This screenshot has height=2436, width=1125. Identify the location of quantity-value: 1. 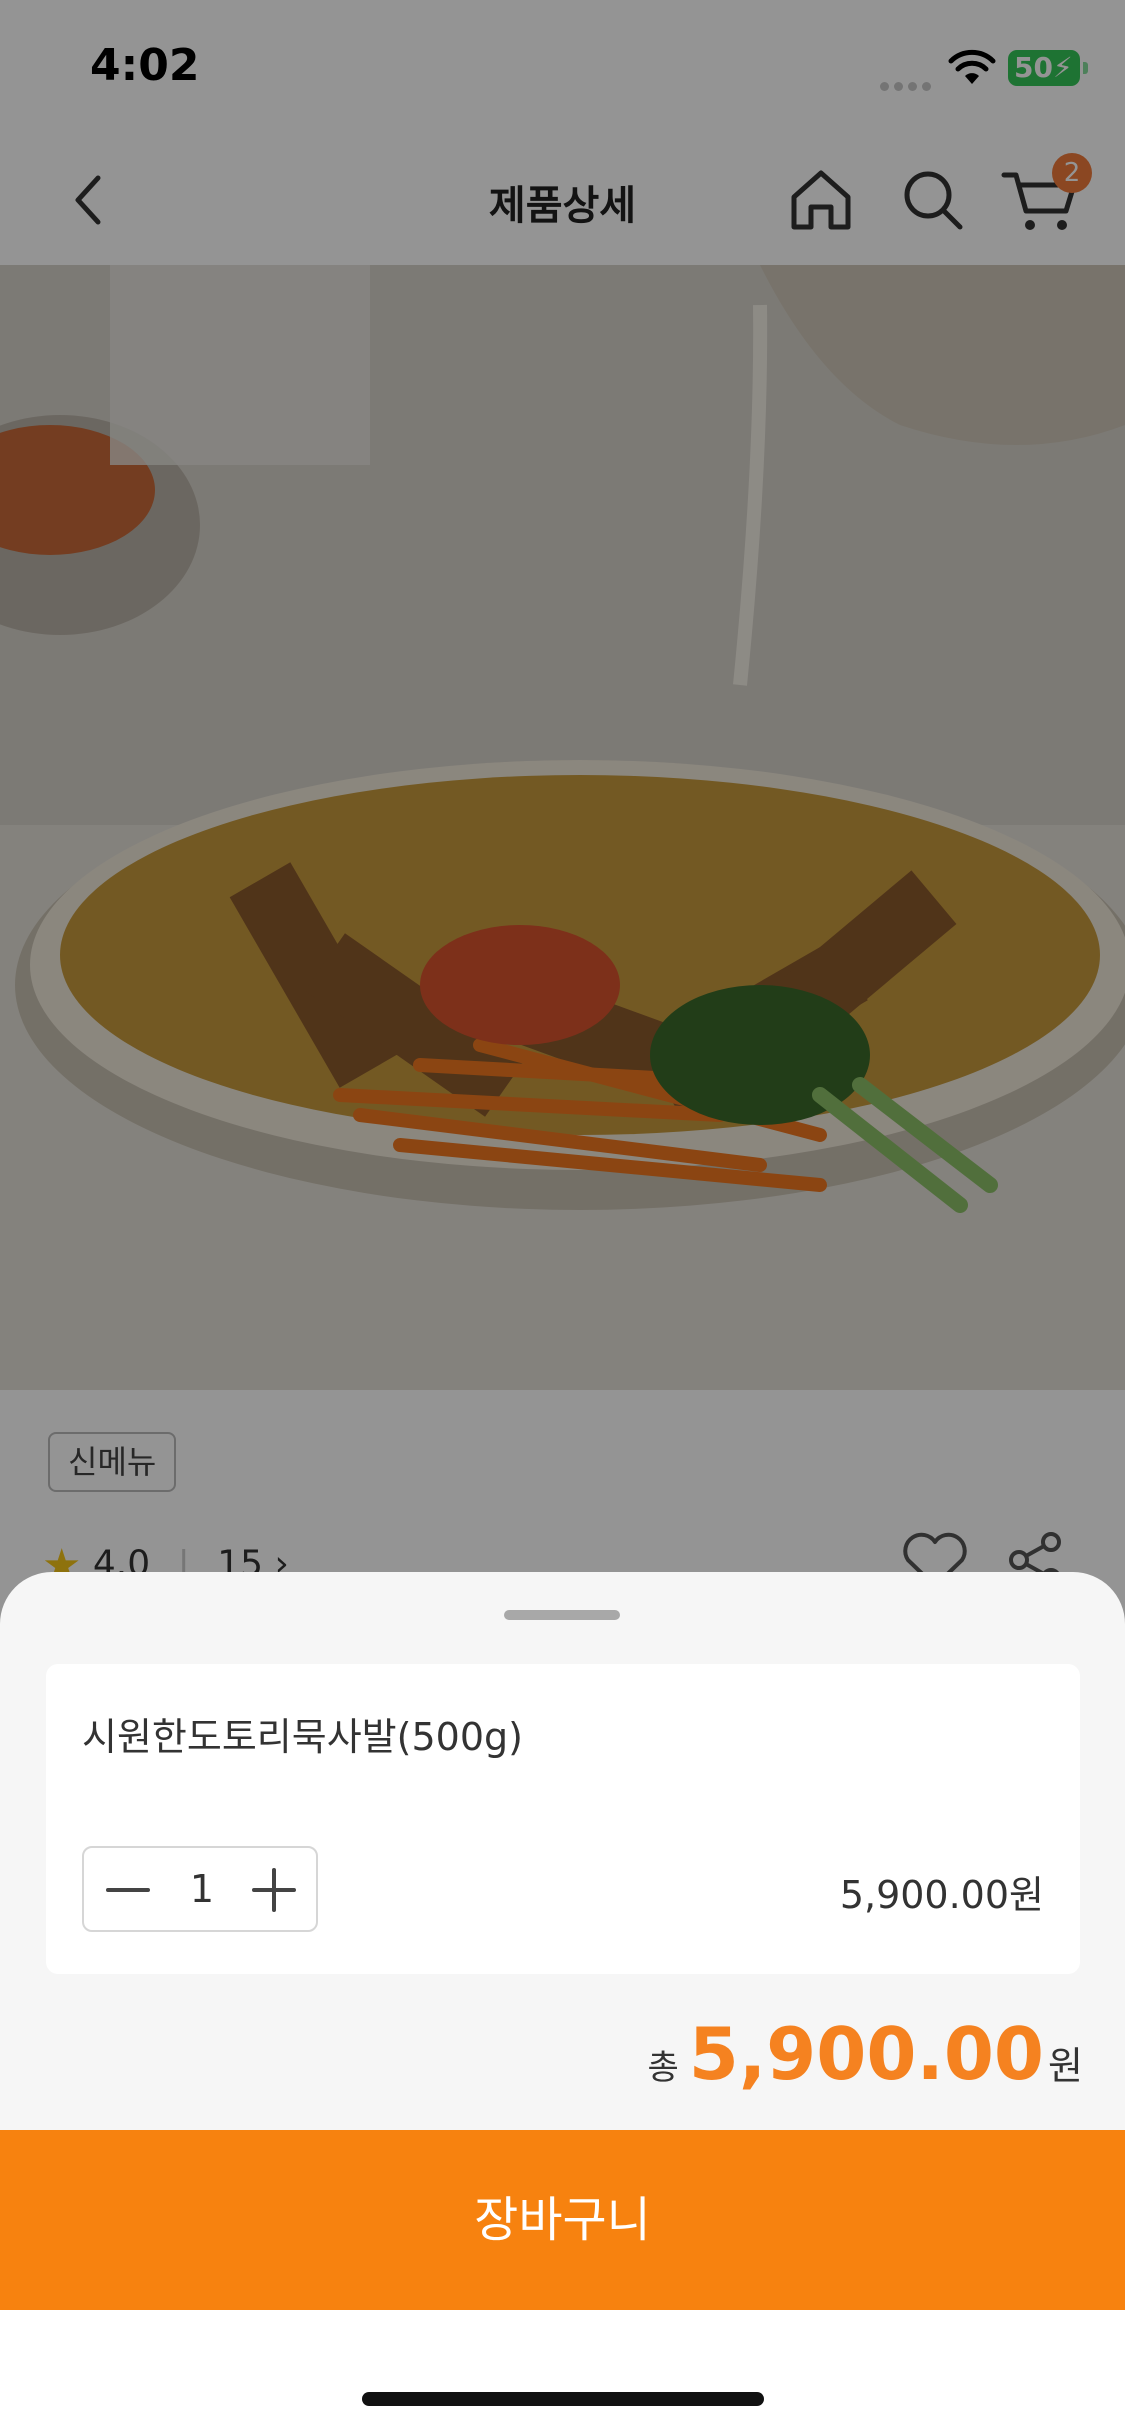
(202, 1889).